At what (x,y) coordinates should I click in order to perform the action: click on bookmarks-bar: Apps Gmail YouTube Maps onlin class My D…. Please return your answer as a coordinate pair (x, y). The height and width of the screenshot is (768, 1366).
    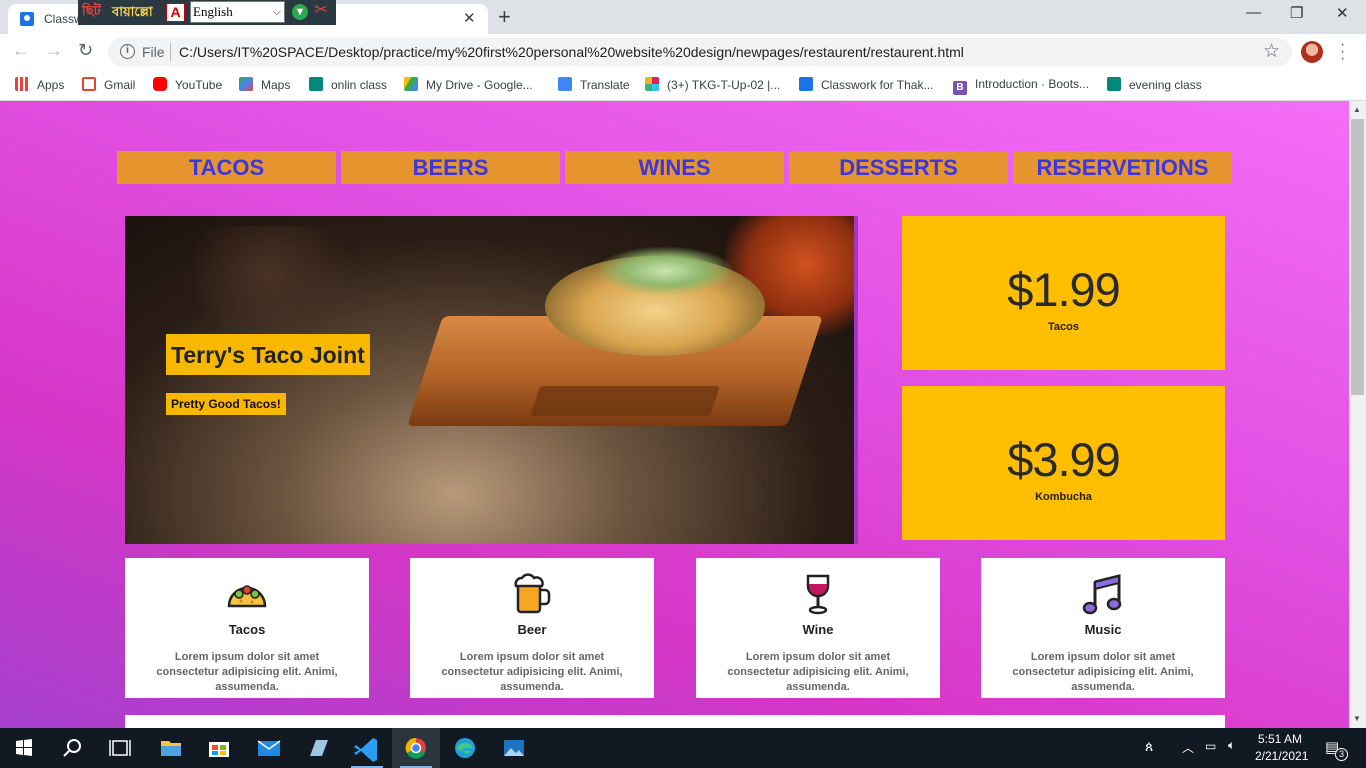
    Looking at the image, I should click on (683, 85).